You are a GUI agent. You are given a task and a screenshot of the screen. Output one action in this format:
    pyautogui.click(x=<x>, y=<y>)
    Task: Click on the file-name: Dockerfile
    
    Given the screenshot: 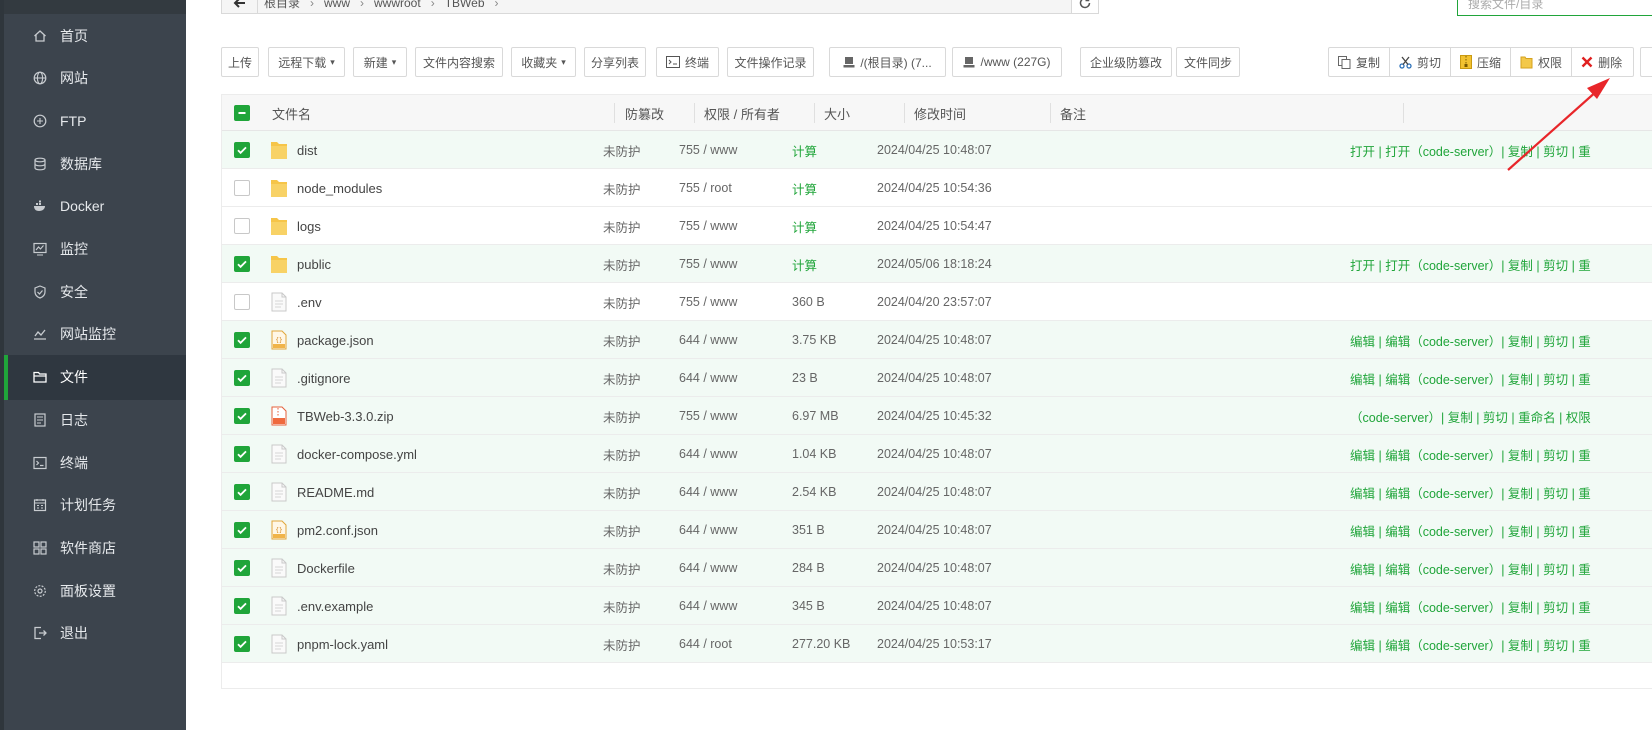 What is the action you would take?
    pyautogui.click(x=326, y=568)
    